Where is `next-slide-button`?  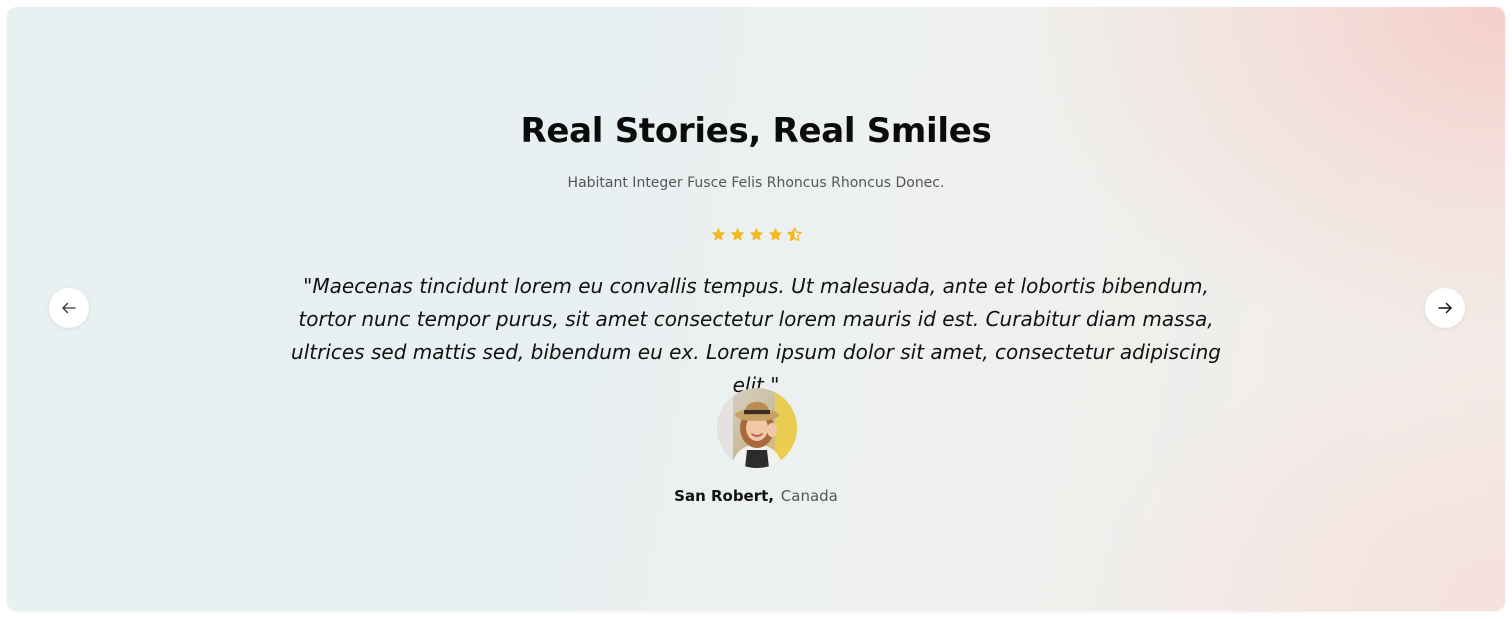
next-slide-button is located at coordinates (1445, 308).